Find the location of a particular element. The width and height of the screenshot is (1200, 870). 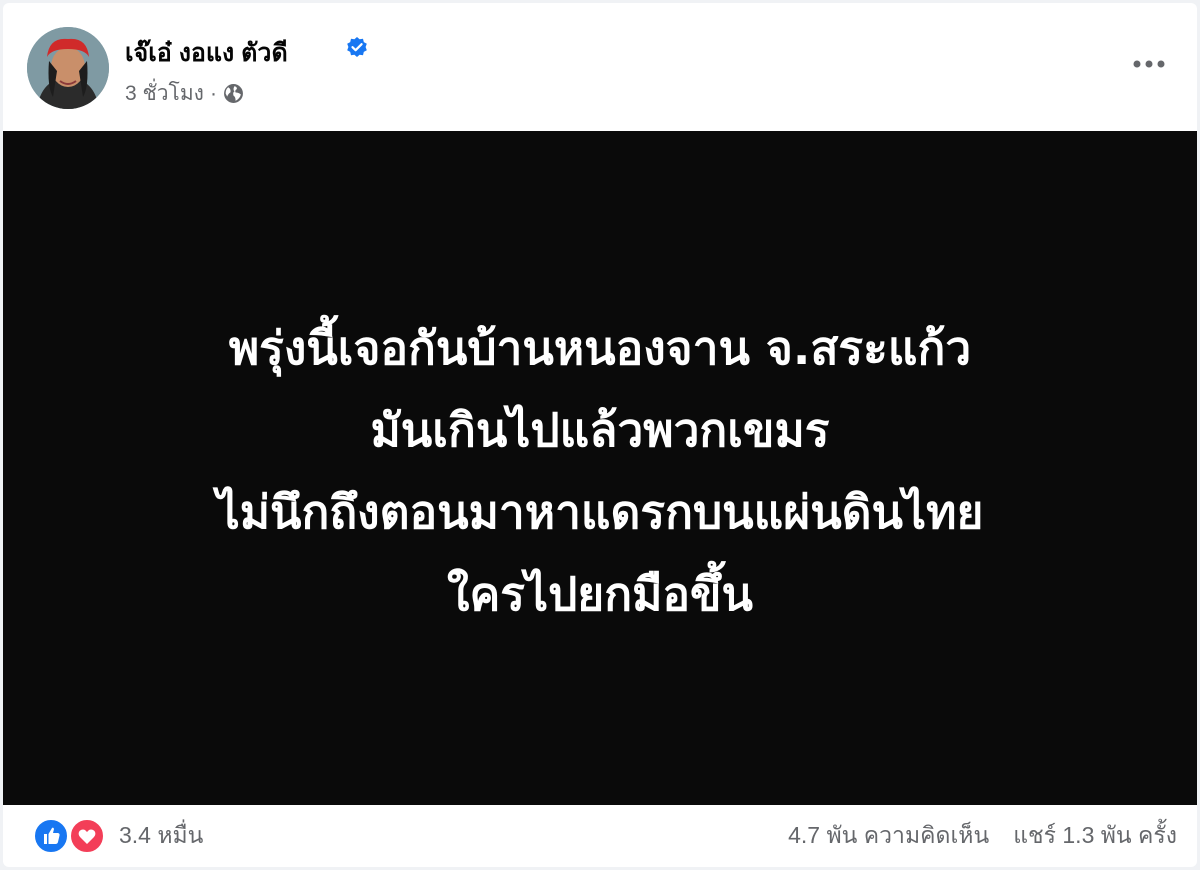

avatar-image is located at coordinates (68, 68).